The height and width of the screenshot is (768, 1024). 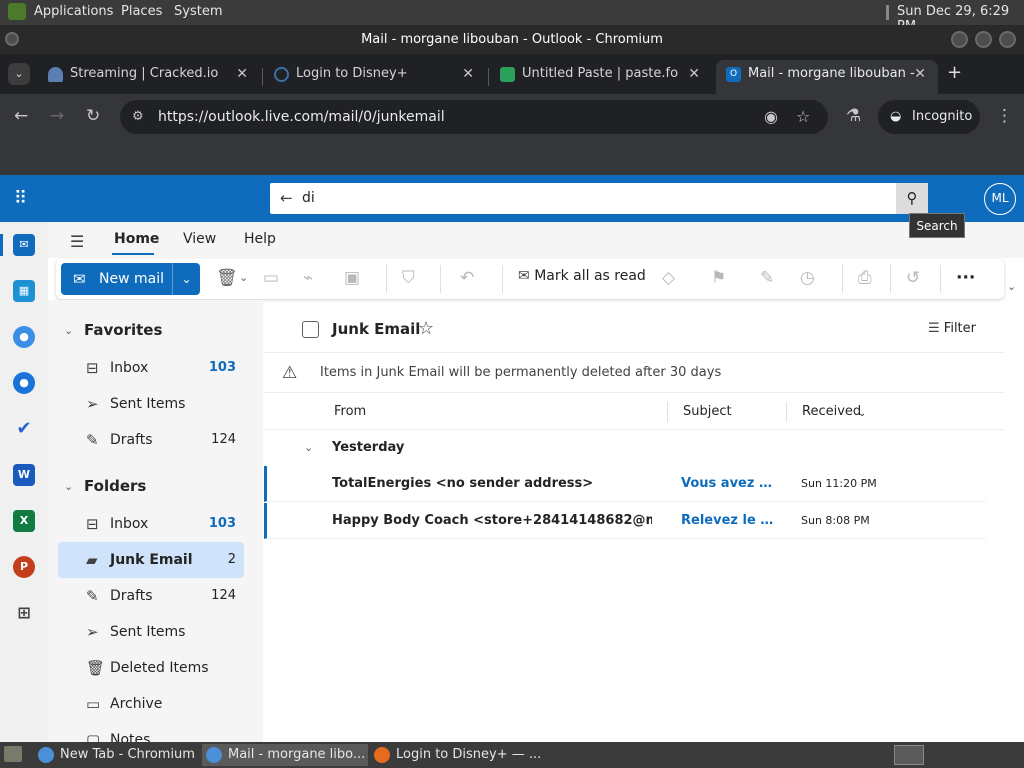 What do you see at coordinates (909, 755) in the screenshot?
I see `workspace-switcher-icon` at bounding box center [909, 755].